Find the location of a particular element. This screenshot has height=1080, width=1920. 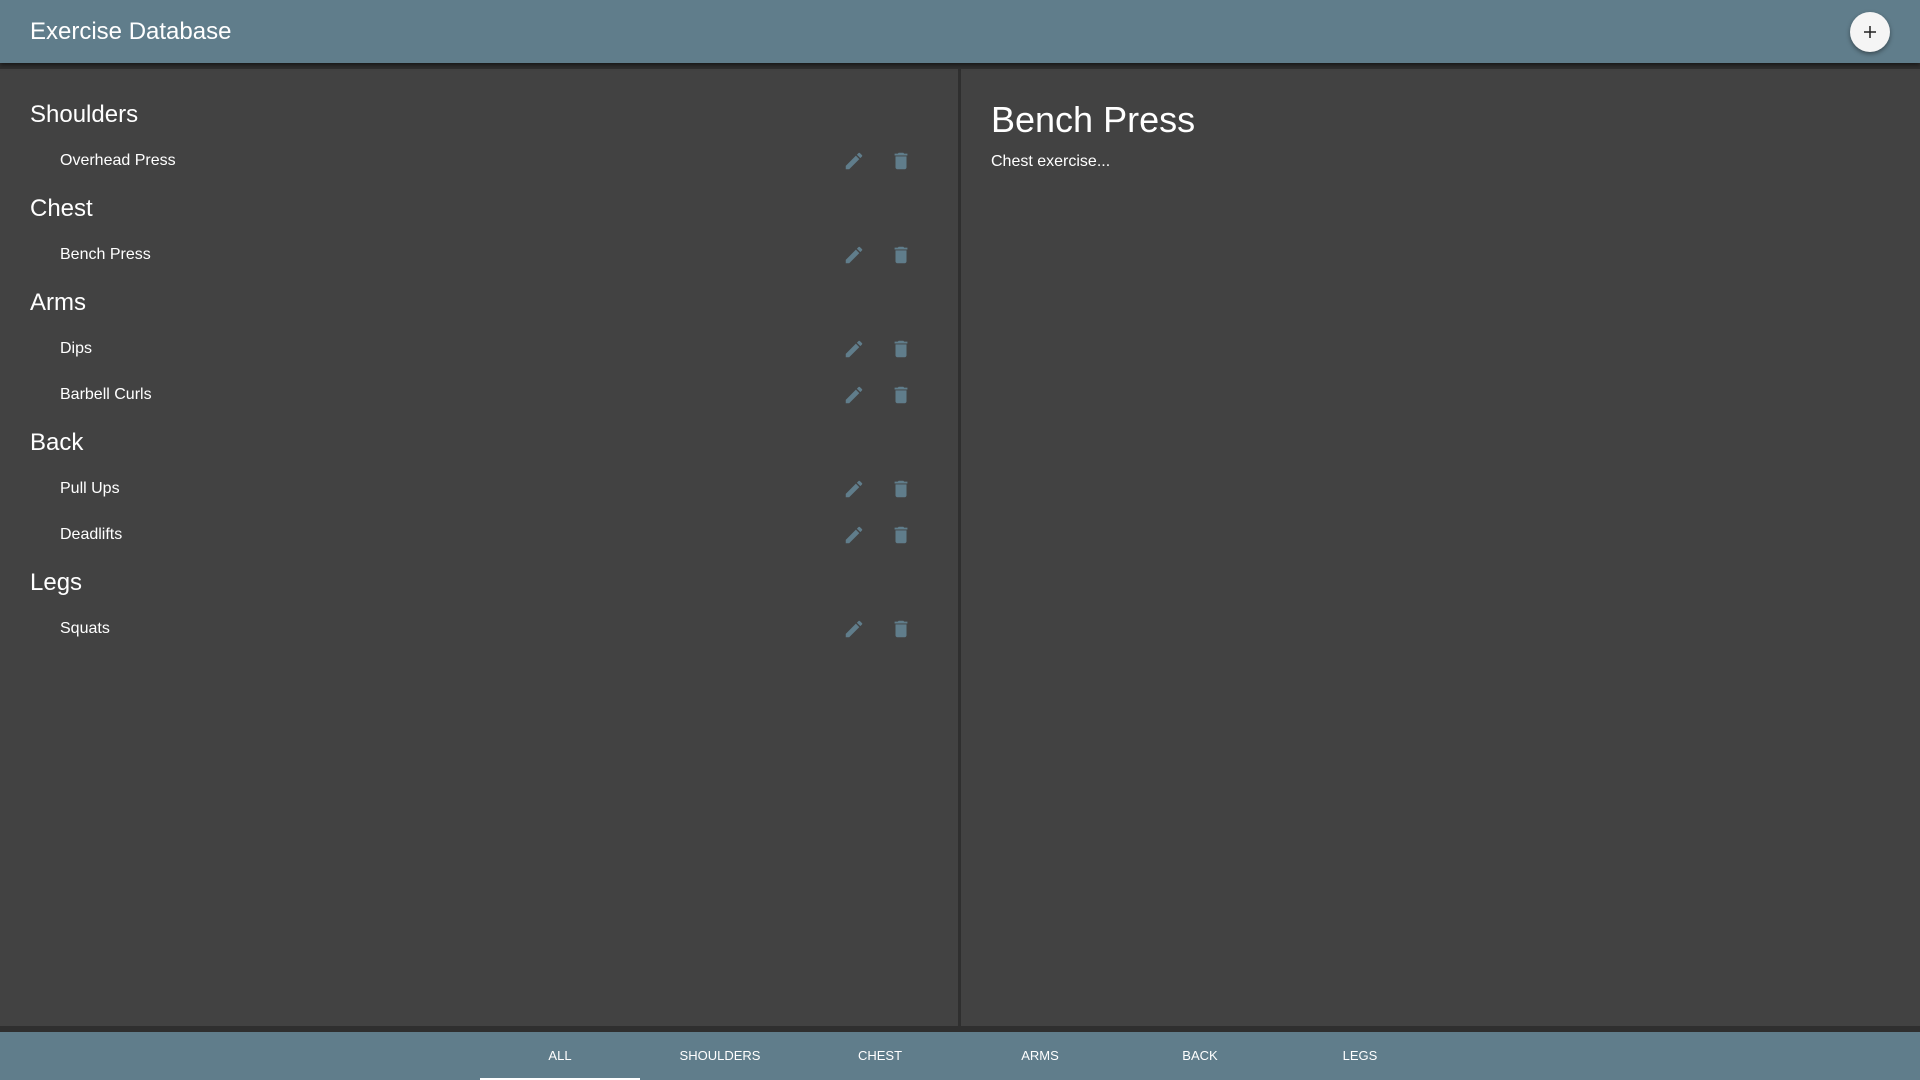

exercise-name: Pull Ups is located at coordinates (90, 488).